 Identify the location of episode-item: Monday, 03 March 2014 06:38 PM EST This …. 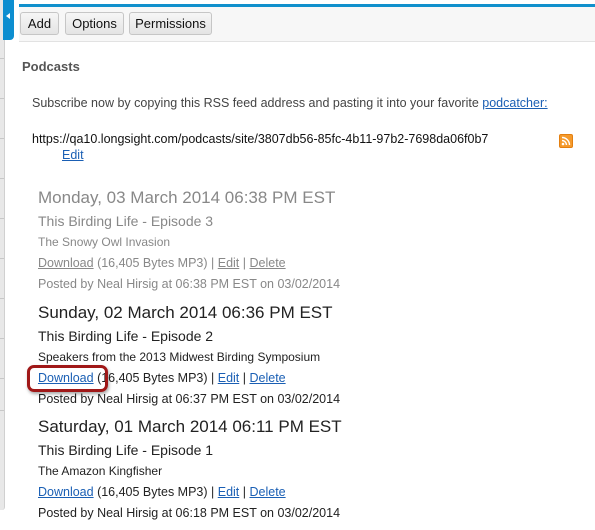
(189, 240).